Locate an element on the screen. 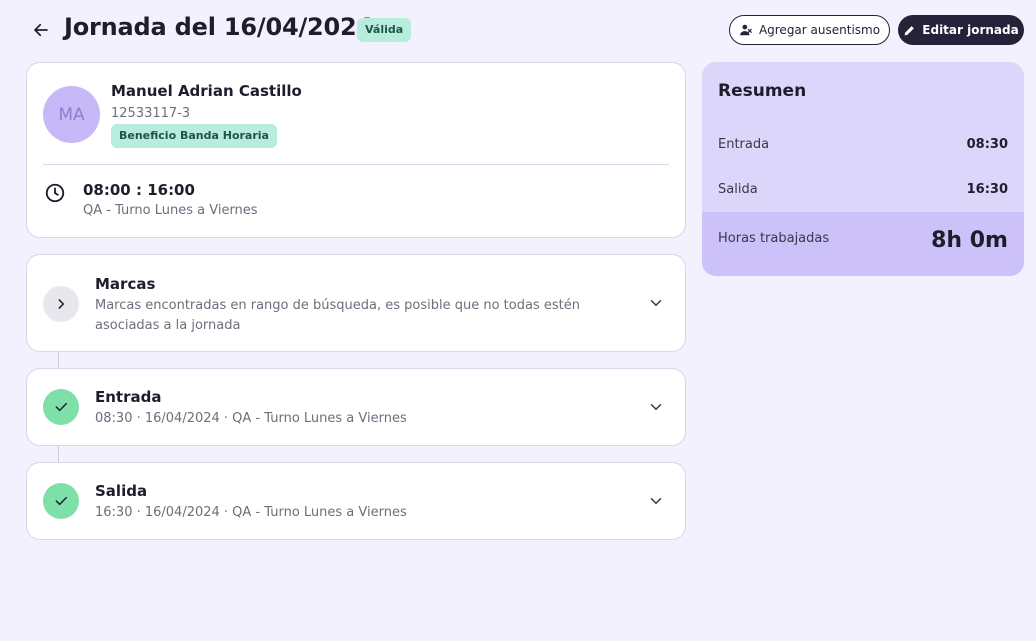 The width and height of the screenshot is (1036, 641). summary-title: Resumen is located at coordinates (762, 91).